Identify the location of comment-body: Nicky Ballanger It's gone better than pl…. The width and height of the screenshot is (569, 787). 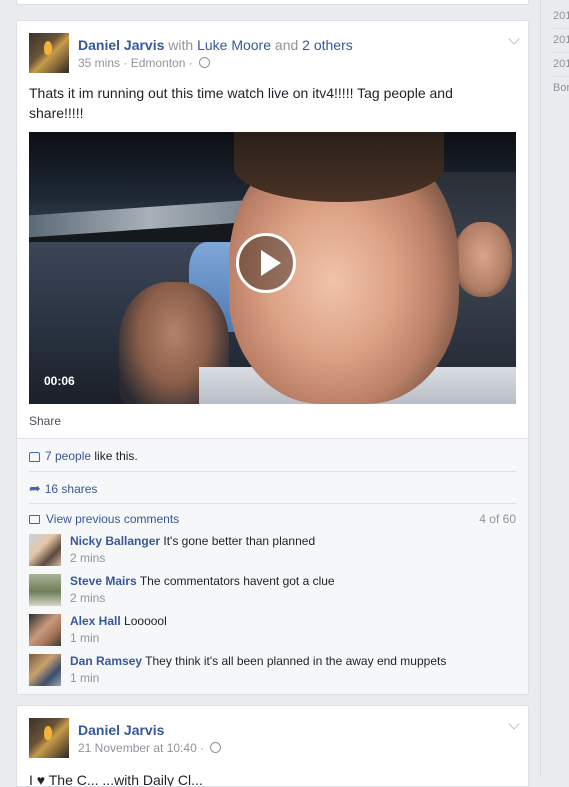
(192, 541).